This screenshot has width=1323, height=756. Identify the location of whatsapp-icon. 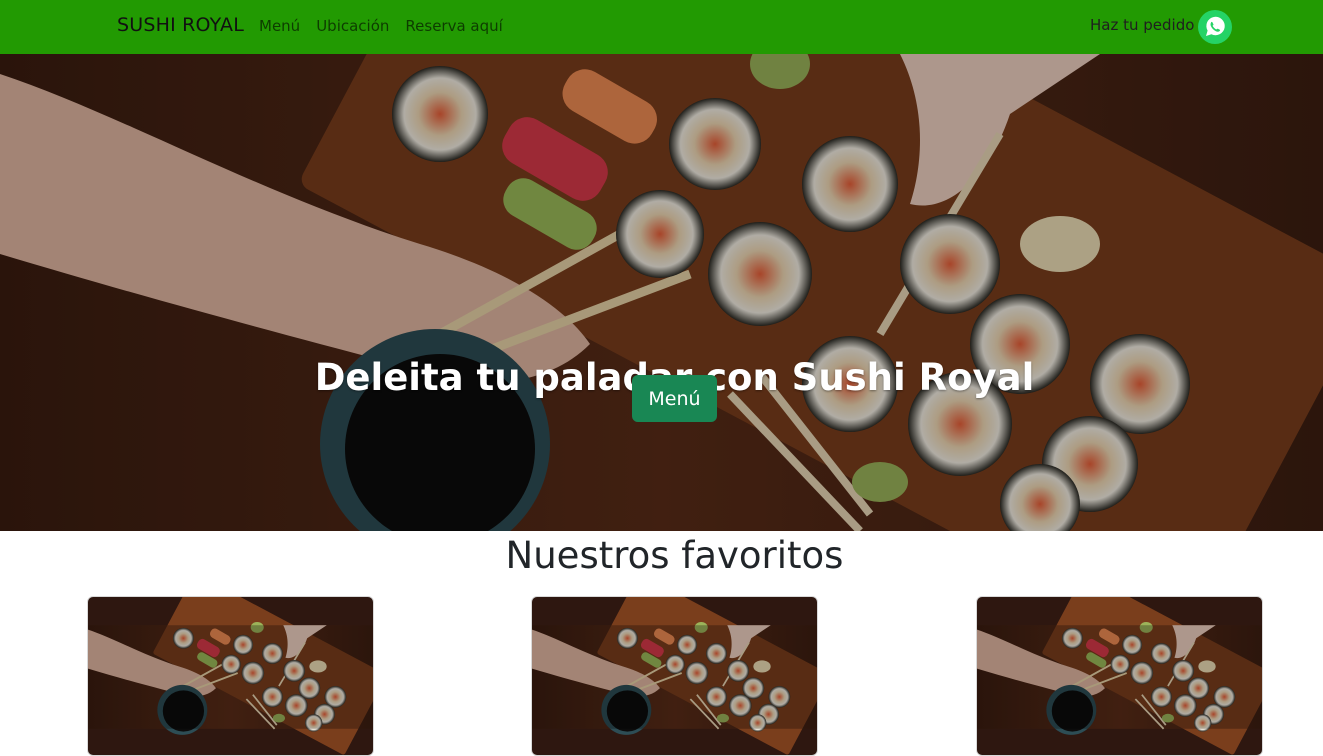
(1215, 27).